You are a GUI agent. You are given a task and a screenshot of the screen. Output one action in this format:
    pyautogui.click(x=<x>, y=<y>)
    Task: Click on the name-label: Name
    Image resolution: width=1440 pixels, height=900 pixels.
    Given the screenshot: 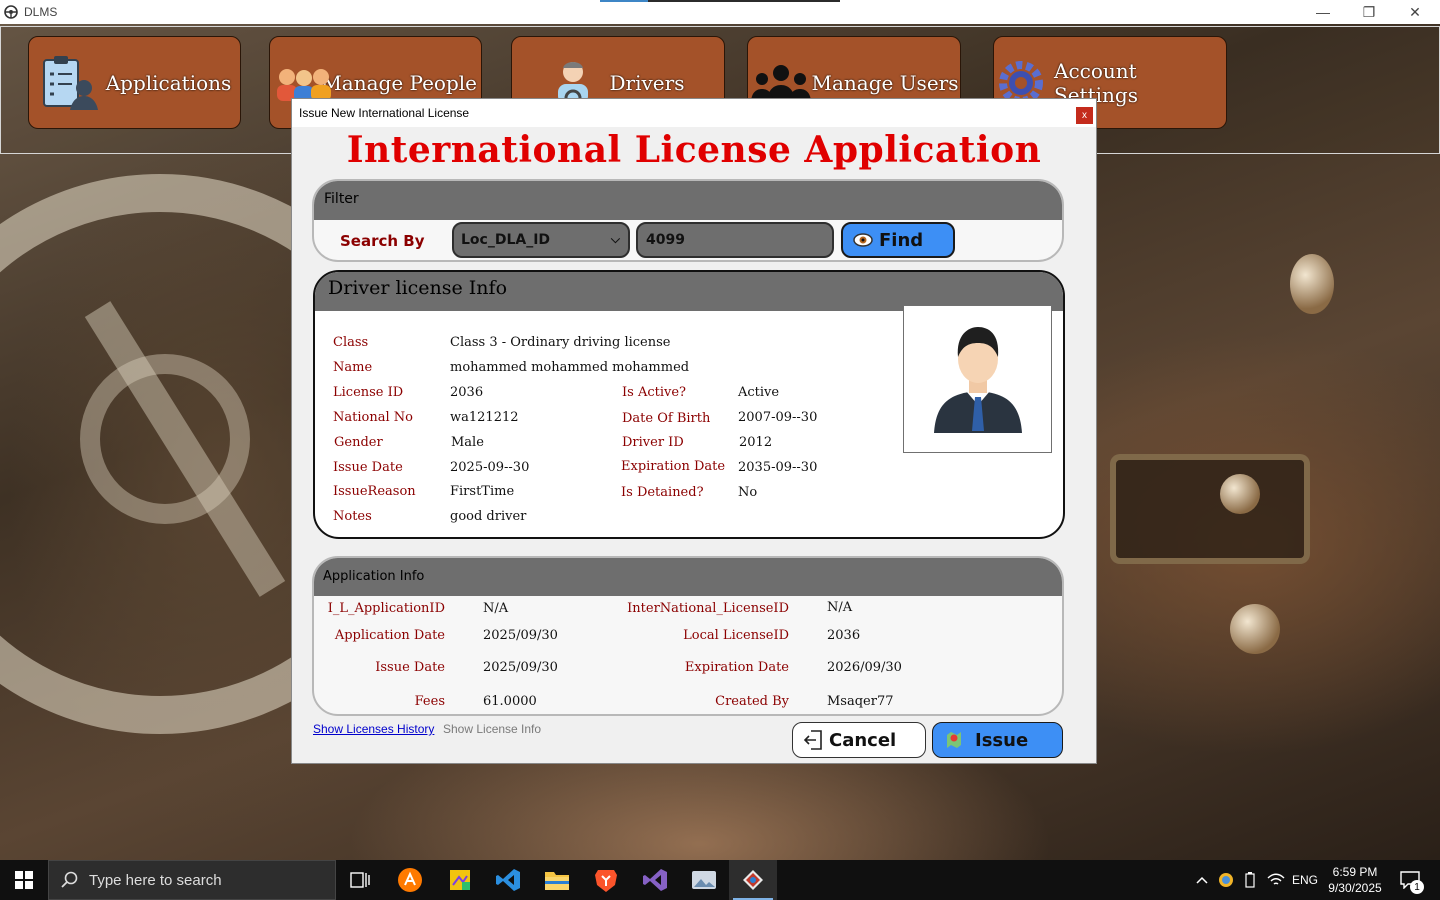 What is the action you would take?
    pyautogui.click(x=353, y=367)
    